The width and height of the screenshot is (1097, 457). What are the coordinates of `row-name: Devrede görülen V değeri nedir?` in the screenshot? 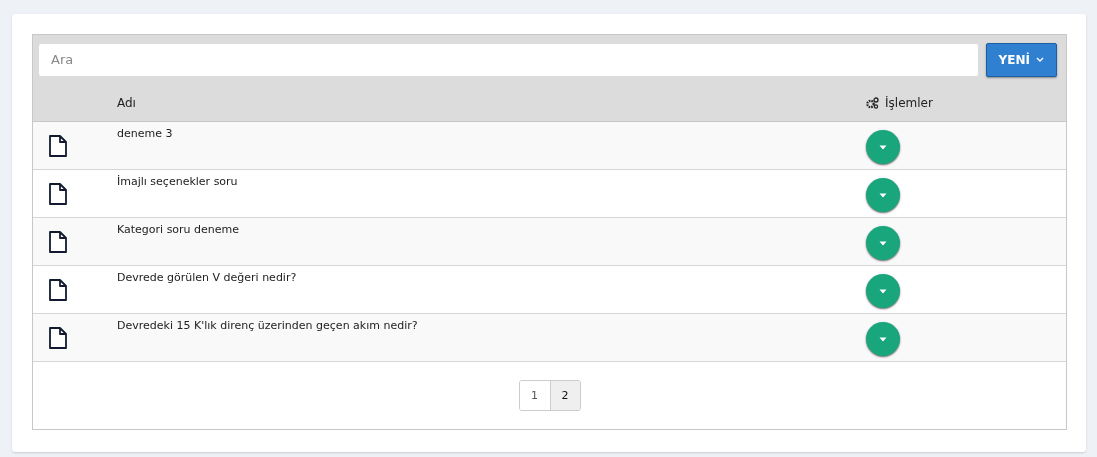 It's located at (207, 277).